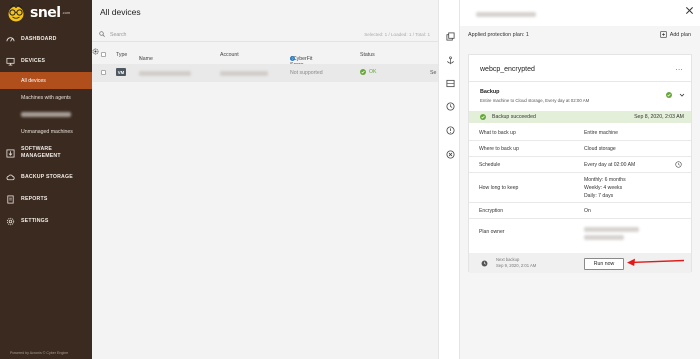 The width and height of the screenshot is (700, 359). What do you see at coordinates (490, 92) in the screenshot?
I see `backup-module-title: Backup` at bounding box center [490, 92].